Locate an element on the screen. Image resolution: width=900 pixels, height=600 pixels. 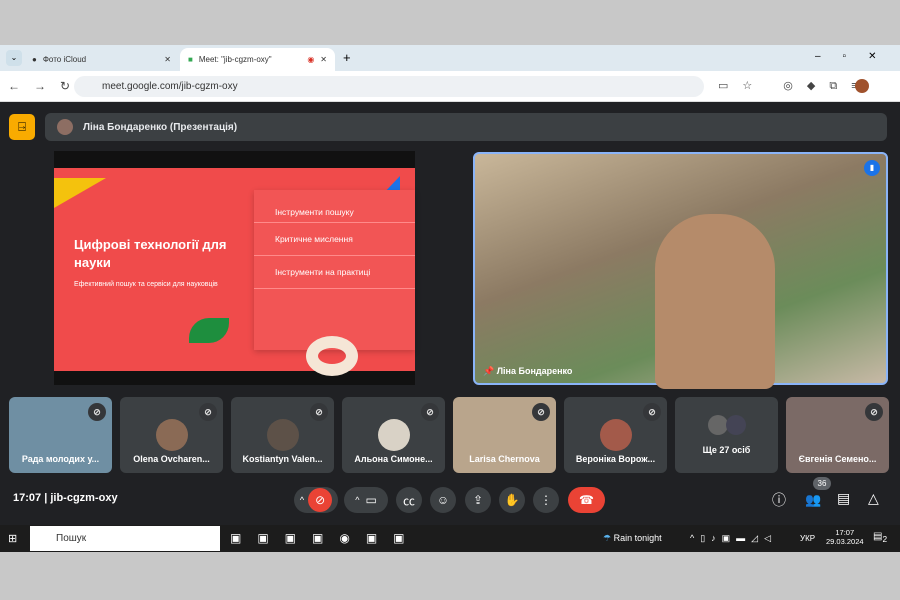
speaker-label: 📌 Ліна Бондаренко is located at coordinates (527, 371).